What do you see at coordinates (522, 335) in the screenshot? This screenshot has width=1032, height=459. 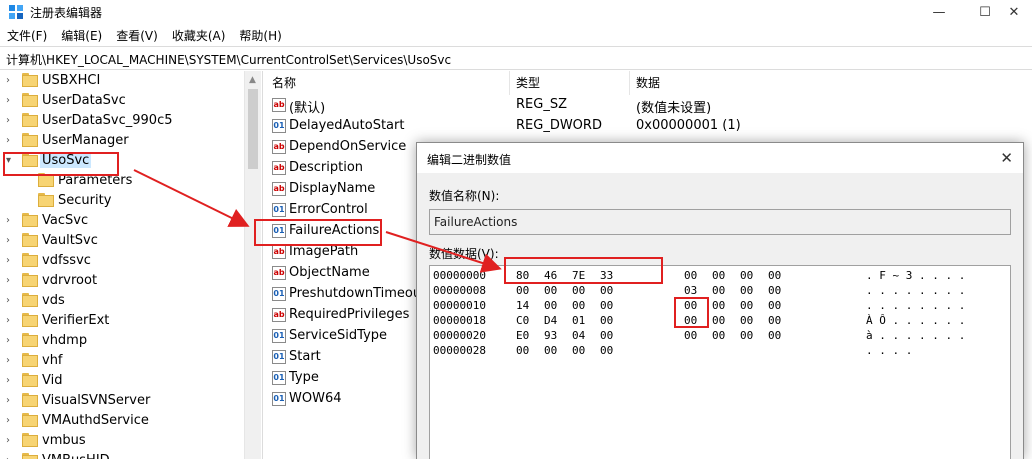 I see `hex-byte: E0` at bounding box center [522, 335].